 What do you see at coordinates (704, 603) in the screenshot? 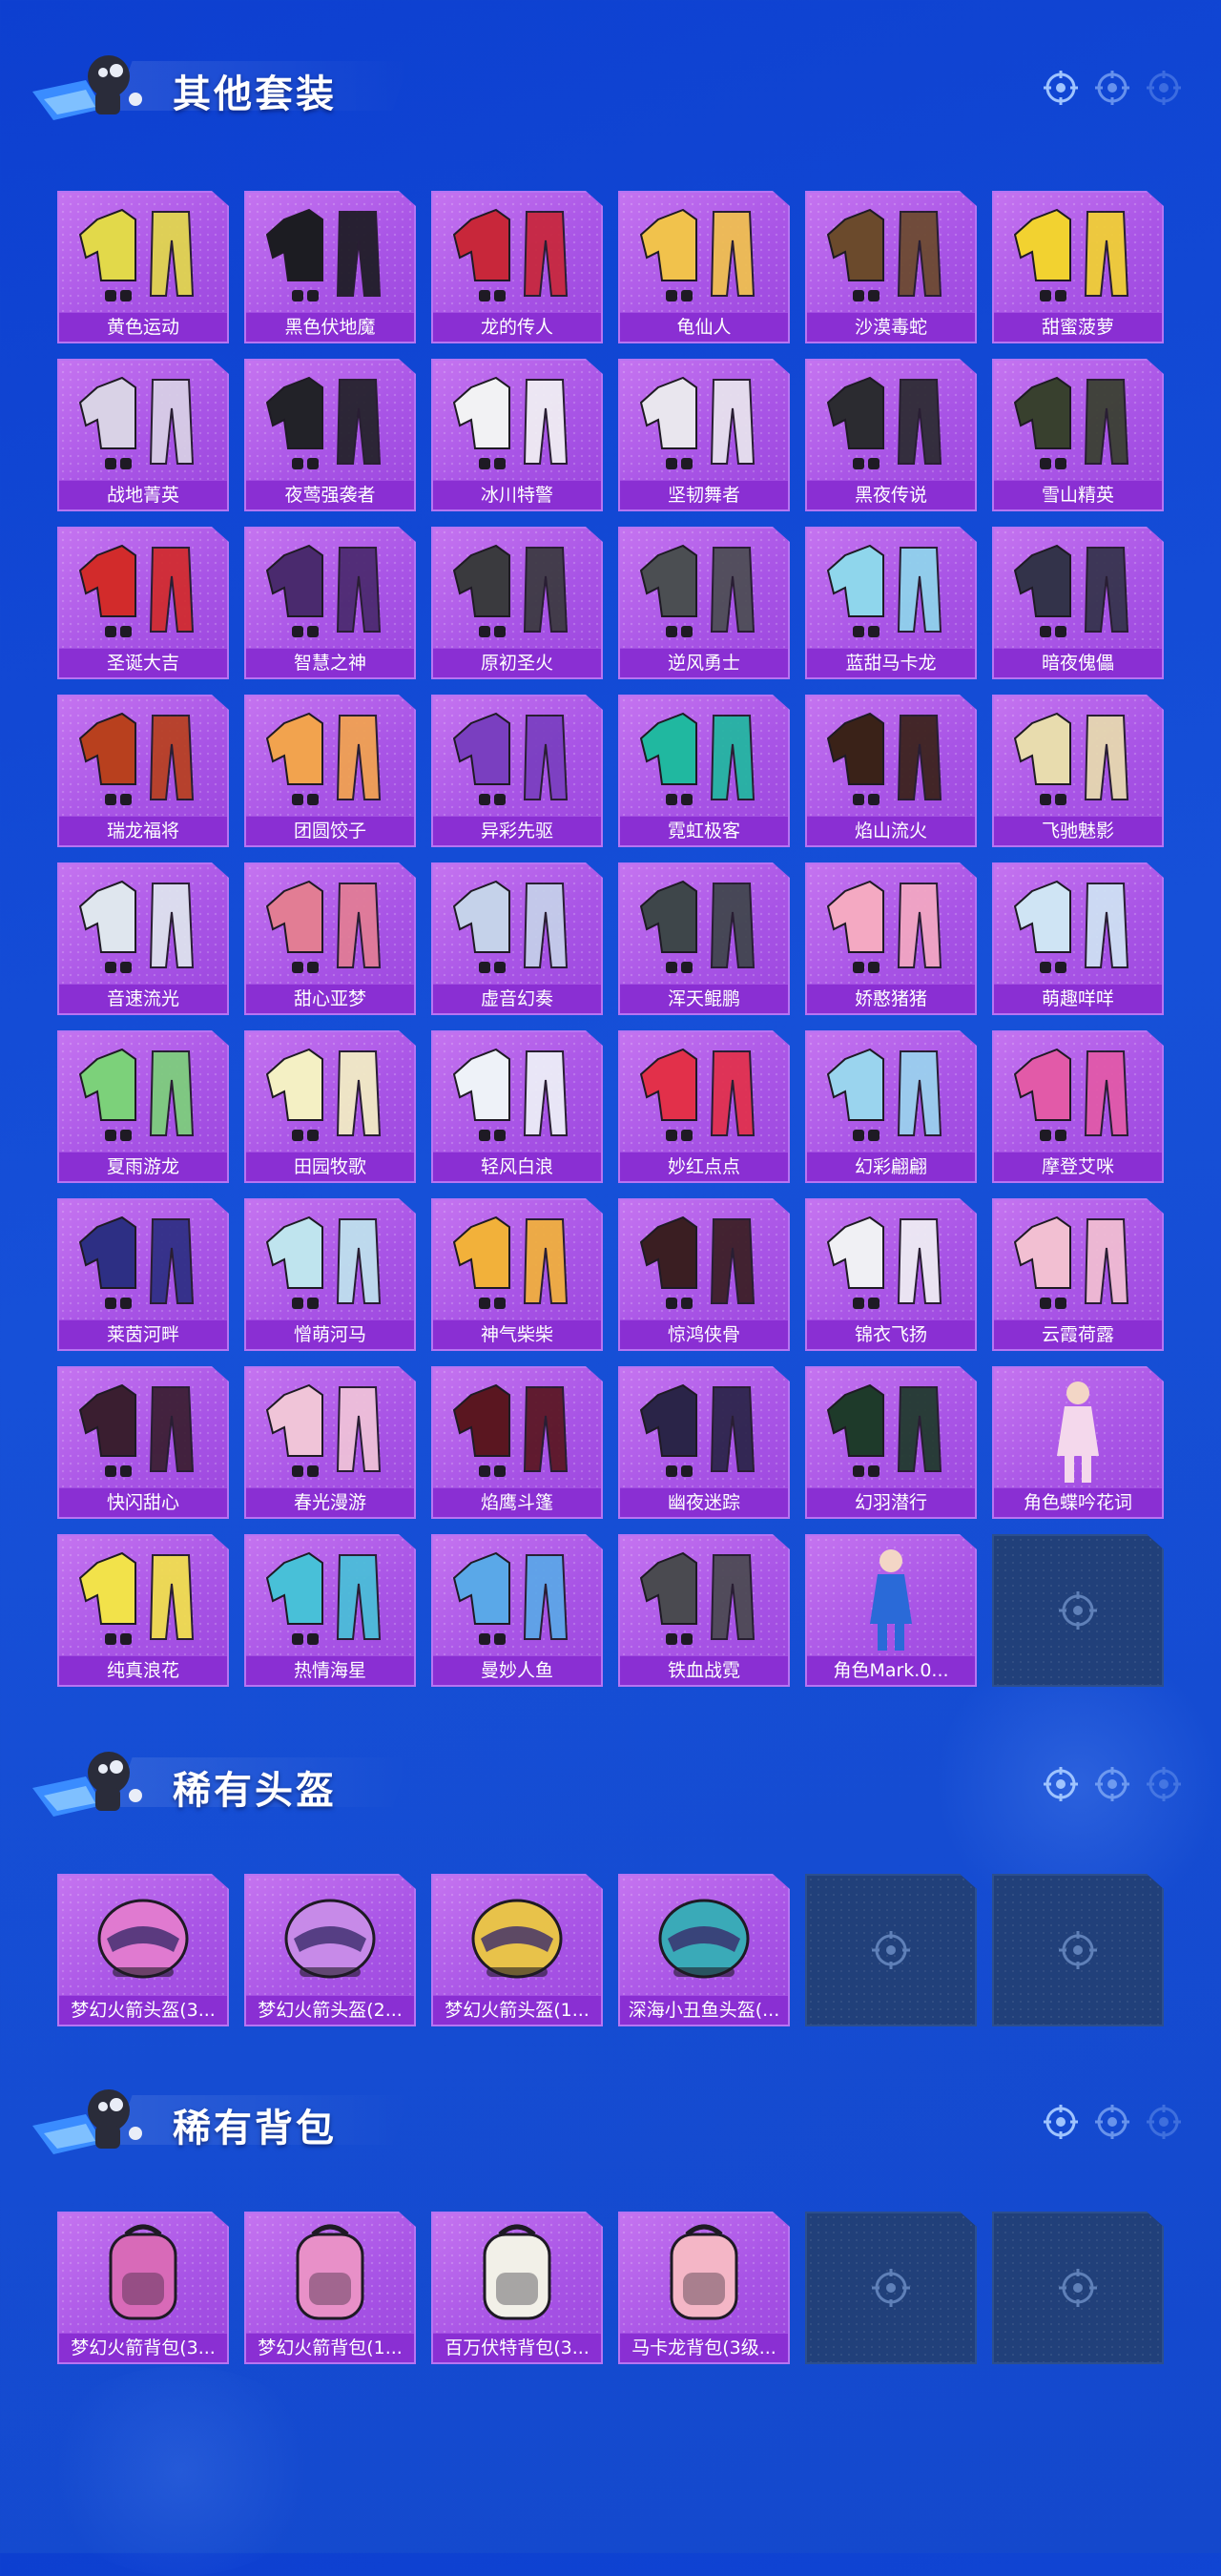
I see `item-card: 逆风勇士` at bounding box center [704, 603].